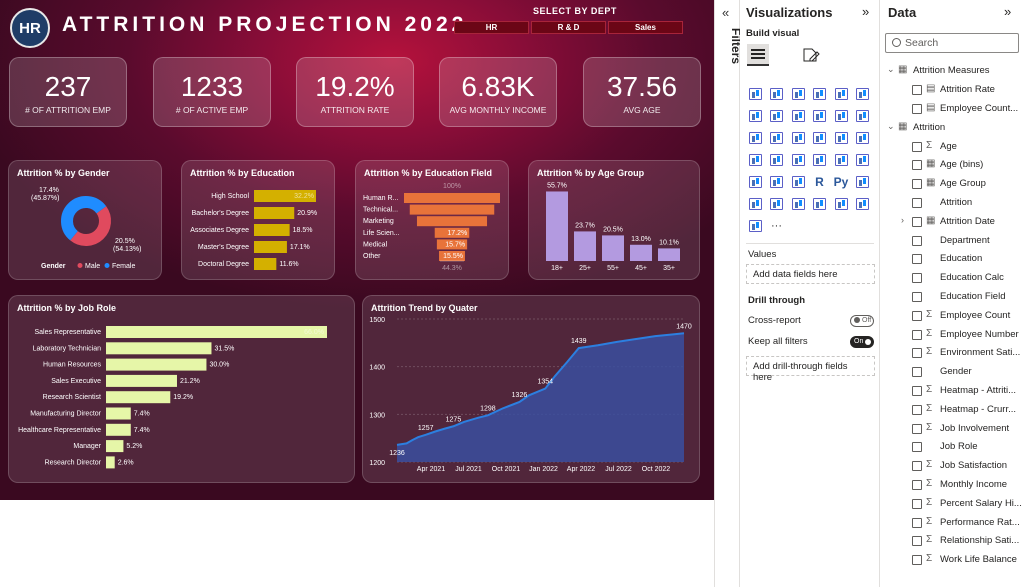 The height and width of the screenshot is (587, 1024). What do you see at coordinates (952, 203) in the screenshot?
I see `field-item: Attrition` at bounding box center [952, 203].